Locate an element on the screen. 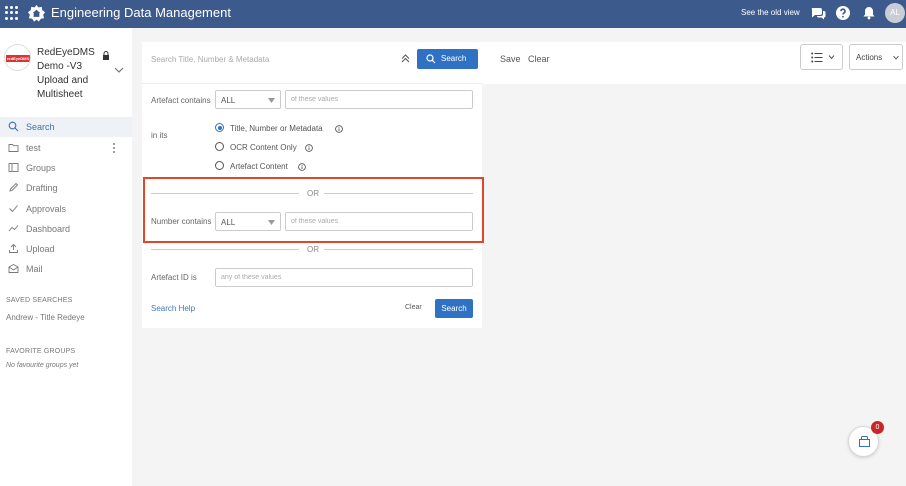  upload-icon is located at coordinates (13, 248).